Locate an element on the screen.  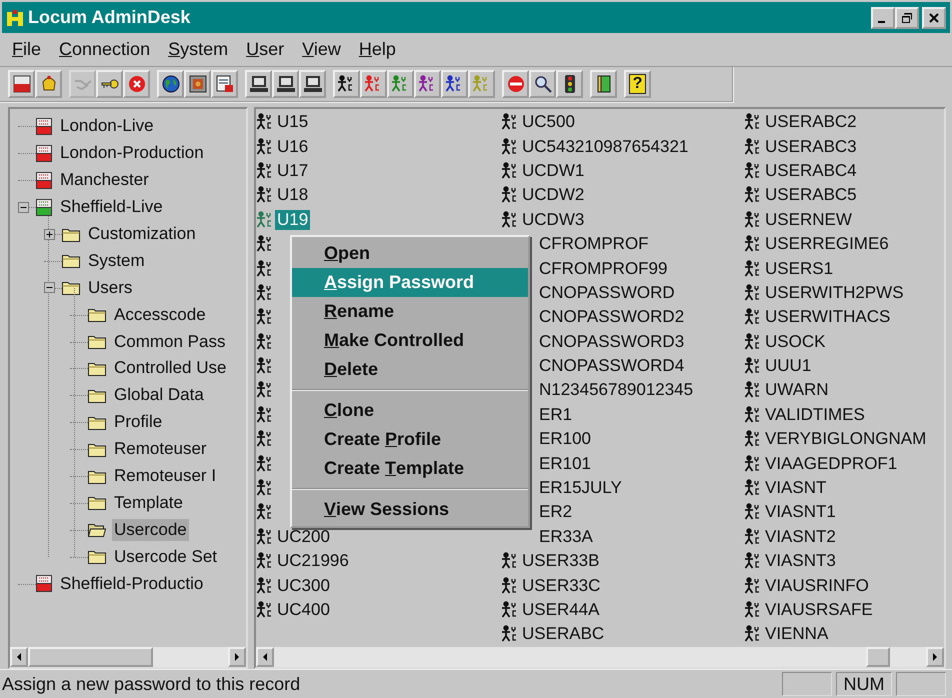
list-item: VALIDTIMES is located at coordinates (815, 414).